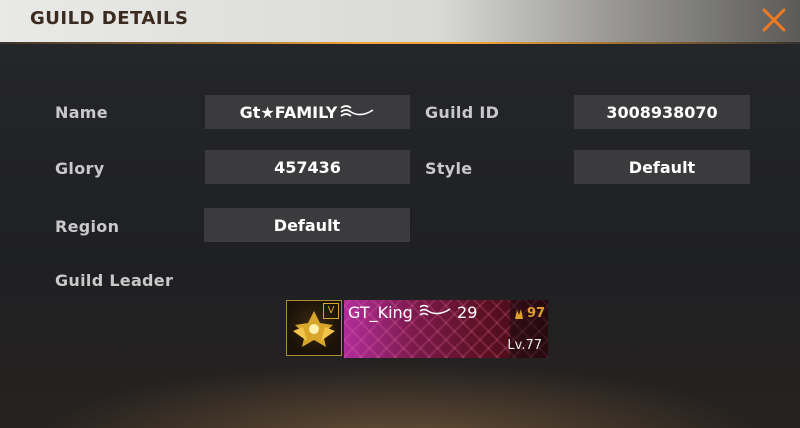  Describe the element at coordinates (536, 313) in the screenshot. I see `rank-value: 97` at that location.